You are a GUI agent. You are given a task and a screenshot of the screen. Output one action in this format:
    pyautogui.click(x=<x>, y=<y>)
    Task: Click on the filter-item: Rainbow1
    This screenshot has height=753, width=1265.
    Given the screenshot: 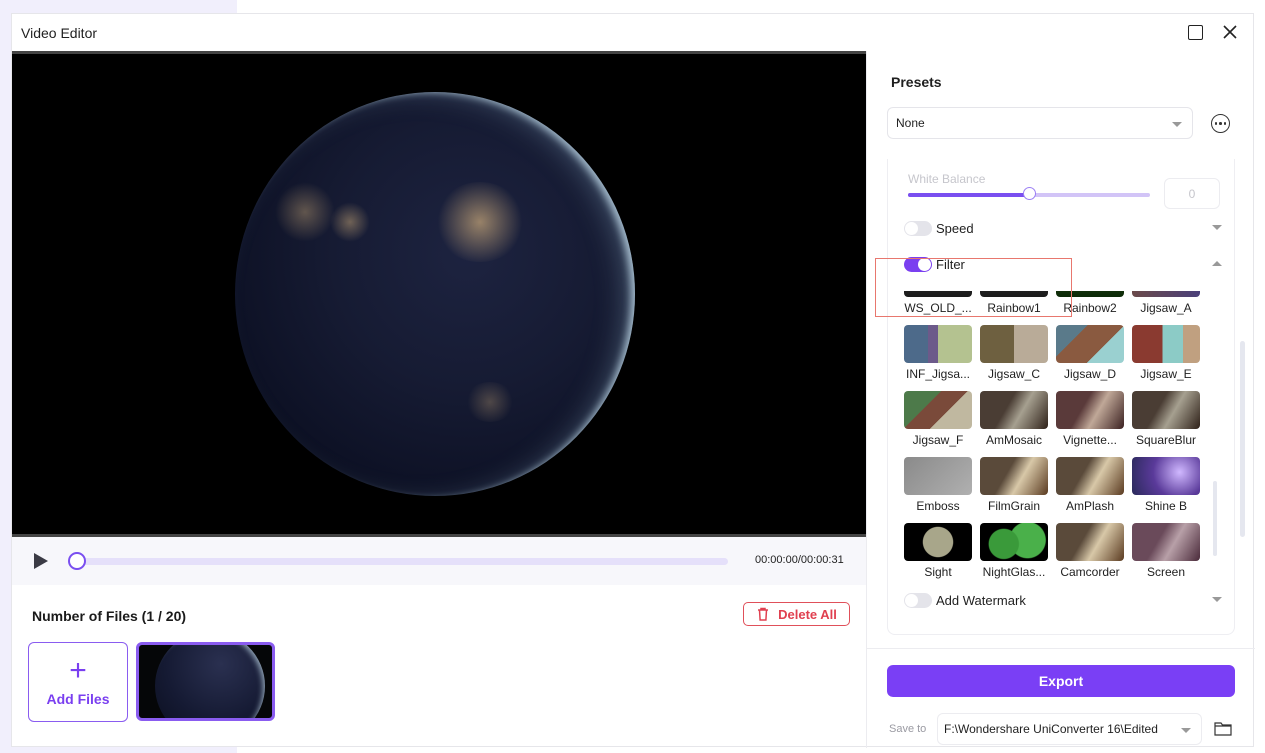 What is the action you would take?
    pyautogui.click(x=1014, y=303)
    